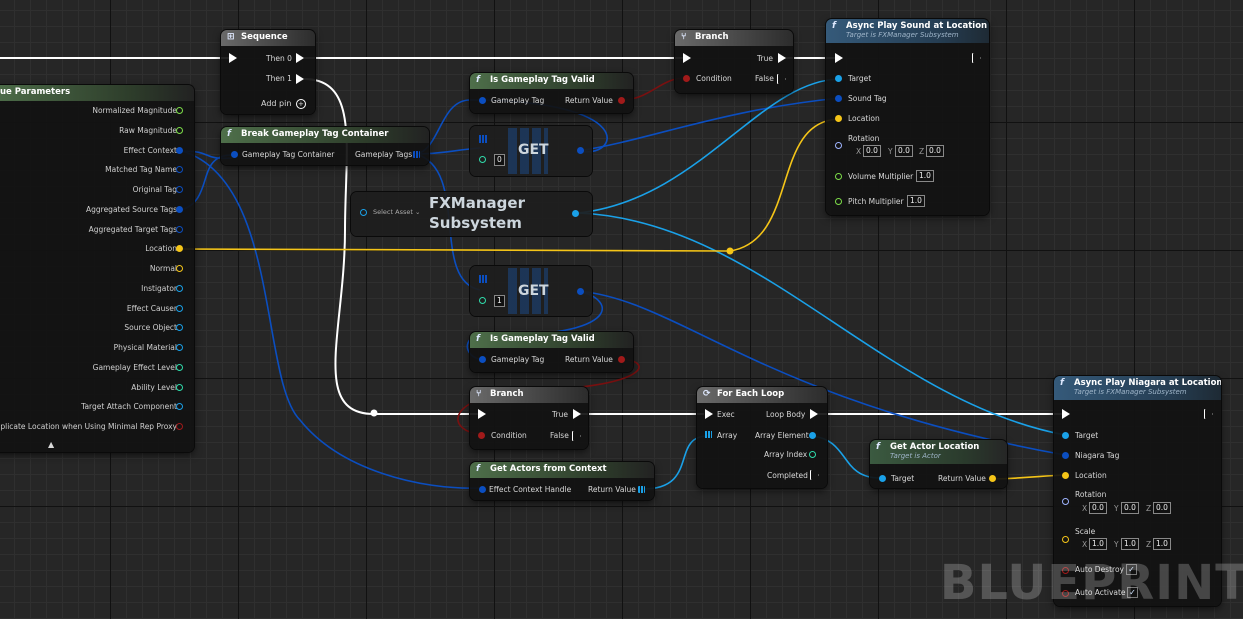 This screenshot has height=619, width=1243. Describe the element at coordinates (814, 414) in the screenshot. I see `loop-body-pin` at that location.